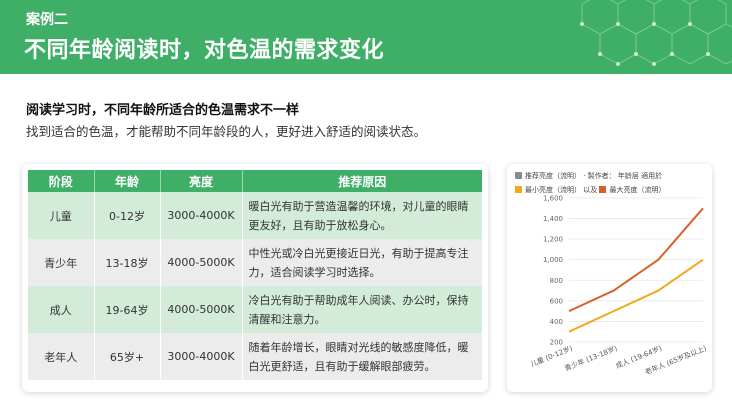 This screenshot has width=732, height=408. I want to click on y-tick-label: 400, so click(556, 322).